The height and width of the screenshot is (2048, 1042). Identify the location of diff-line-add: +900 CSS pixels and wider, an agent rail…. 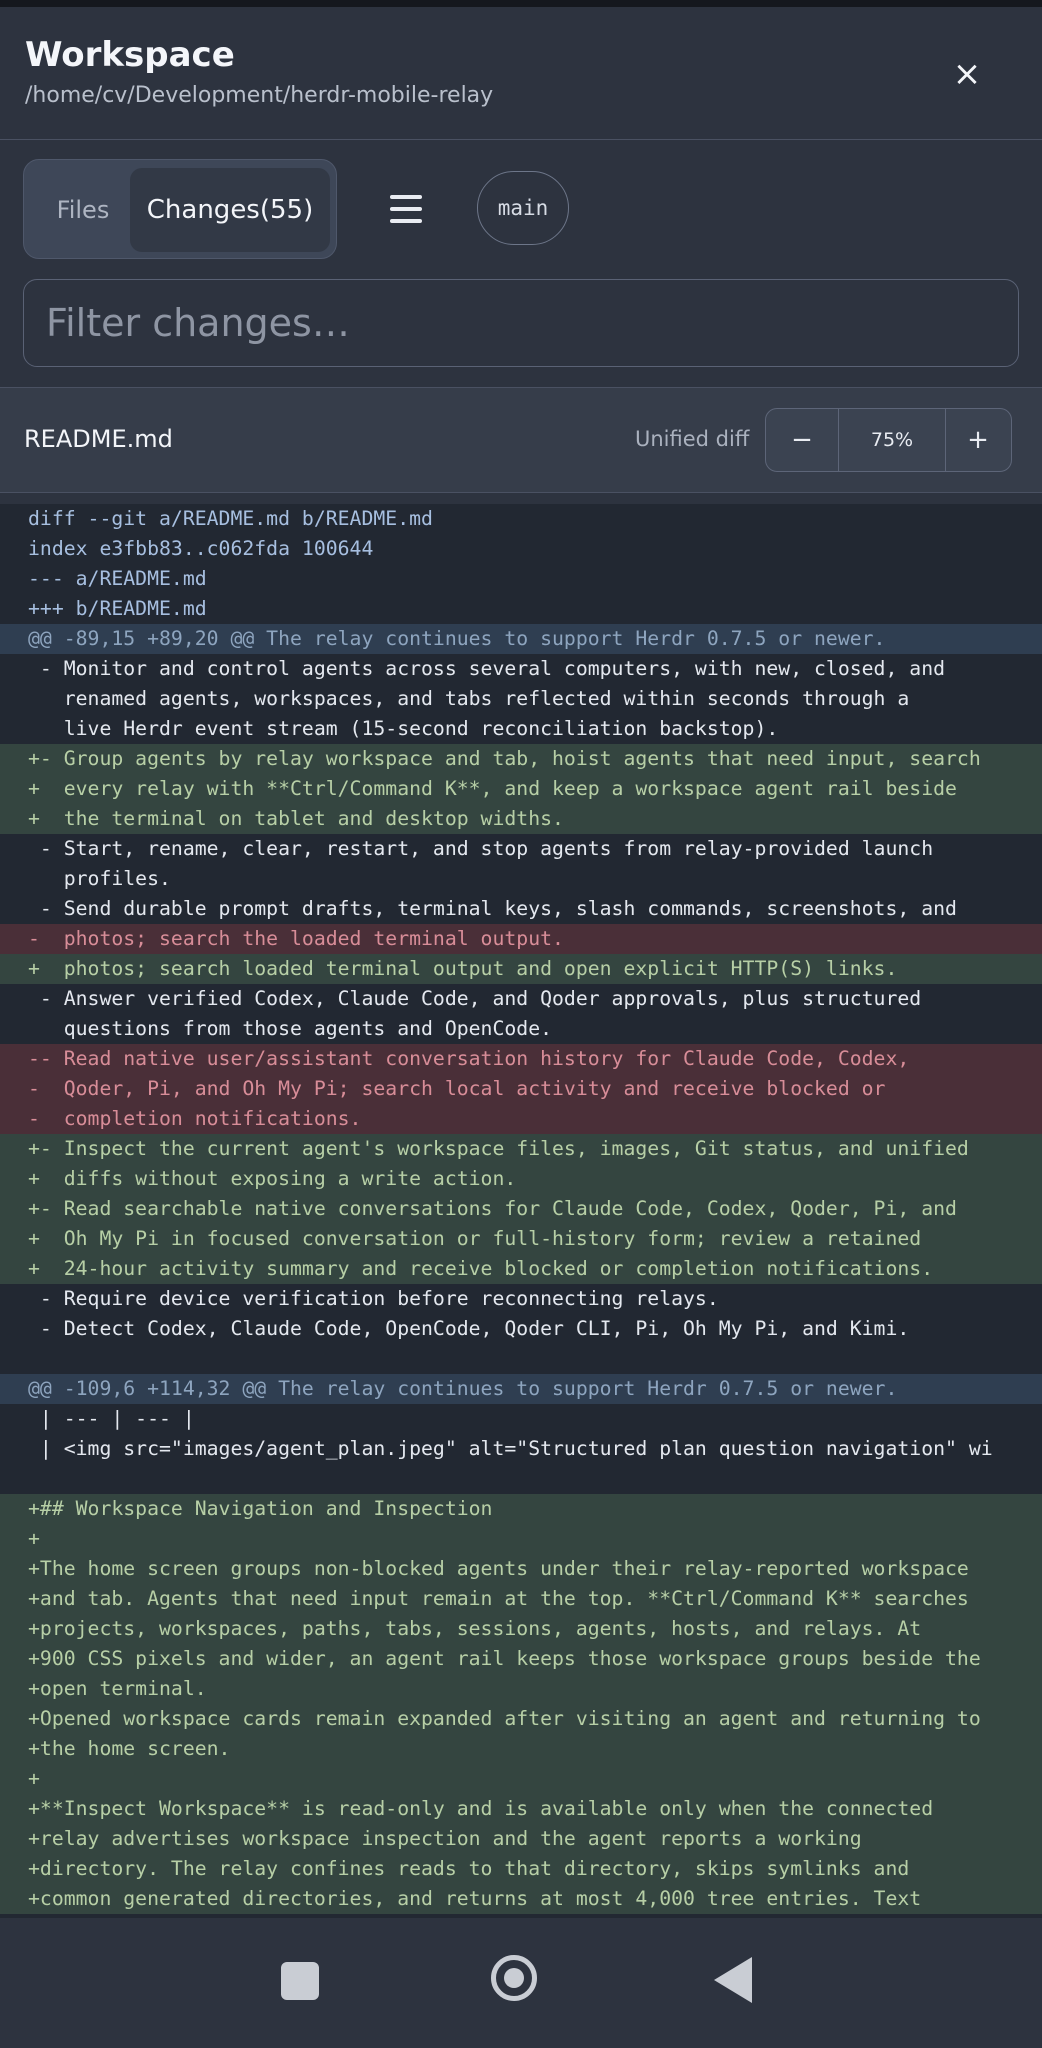
(521, 1659).